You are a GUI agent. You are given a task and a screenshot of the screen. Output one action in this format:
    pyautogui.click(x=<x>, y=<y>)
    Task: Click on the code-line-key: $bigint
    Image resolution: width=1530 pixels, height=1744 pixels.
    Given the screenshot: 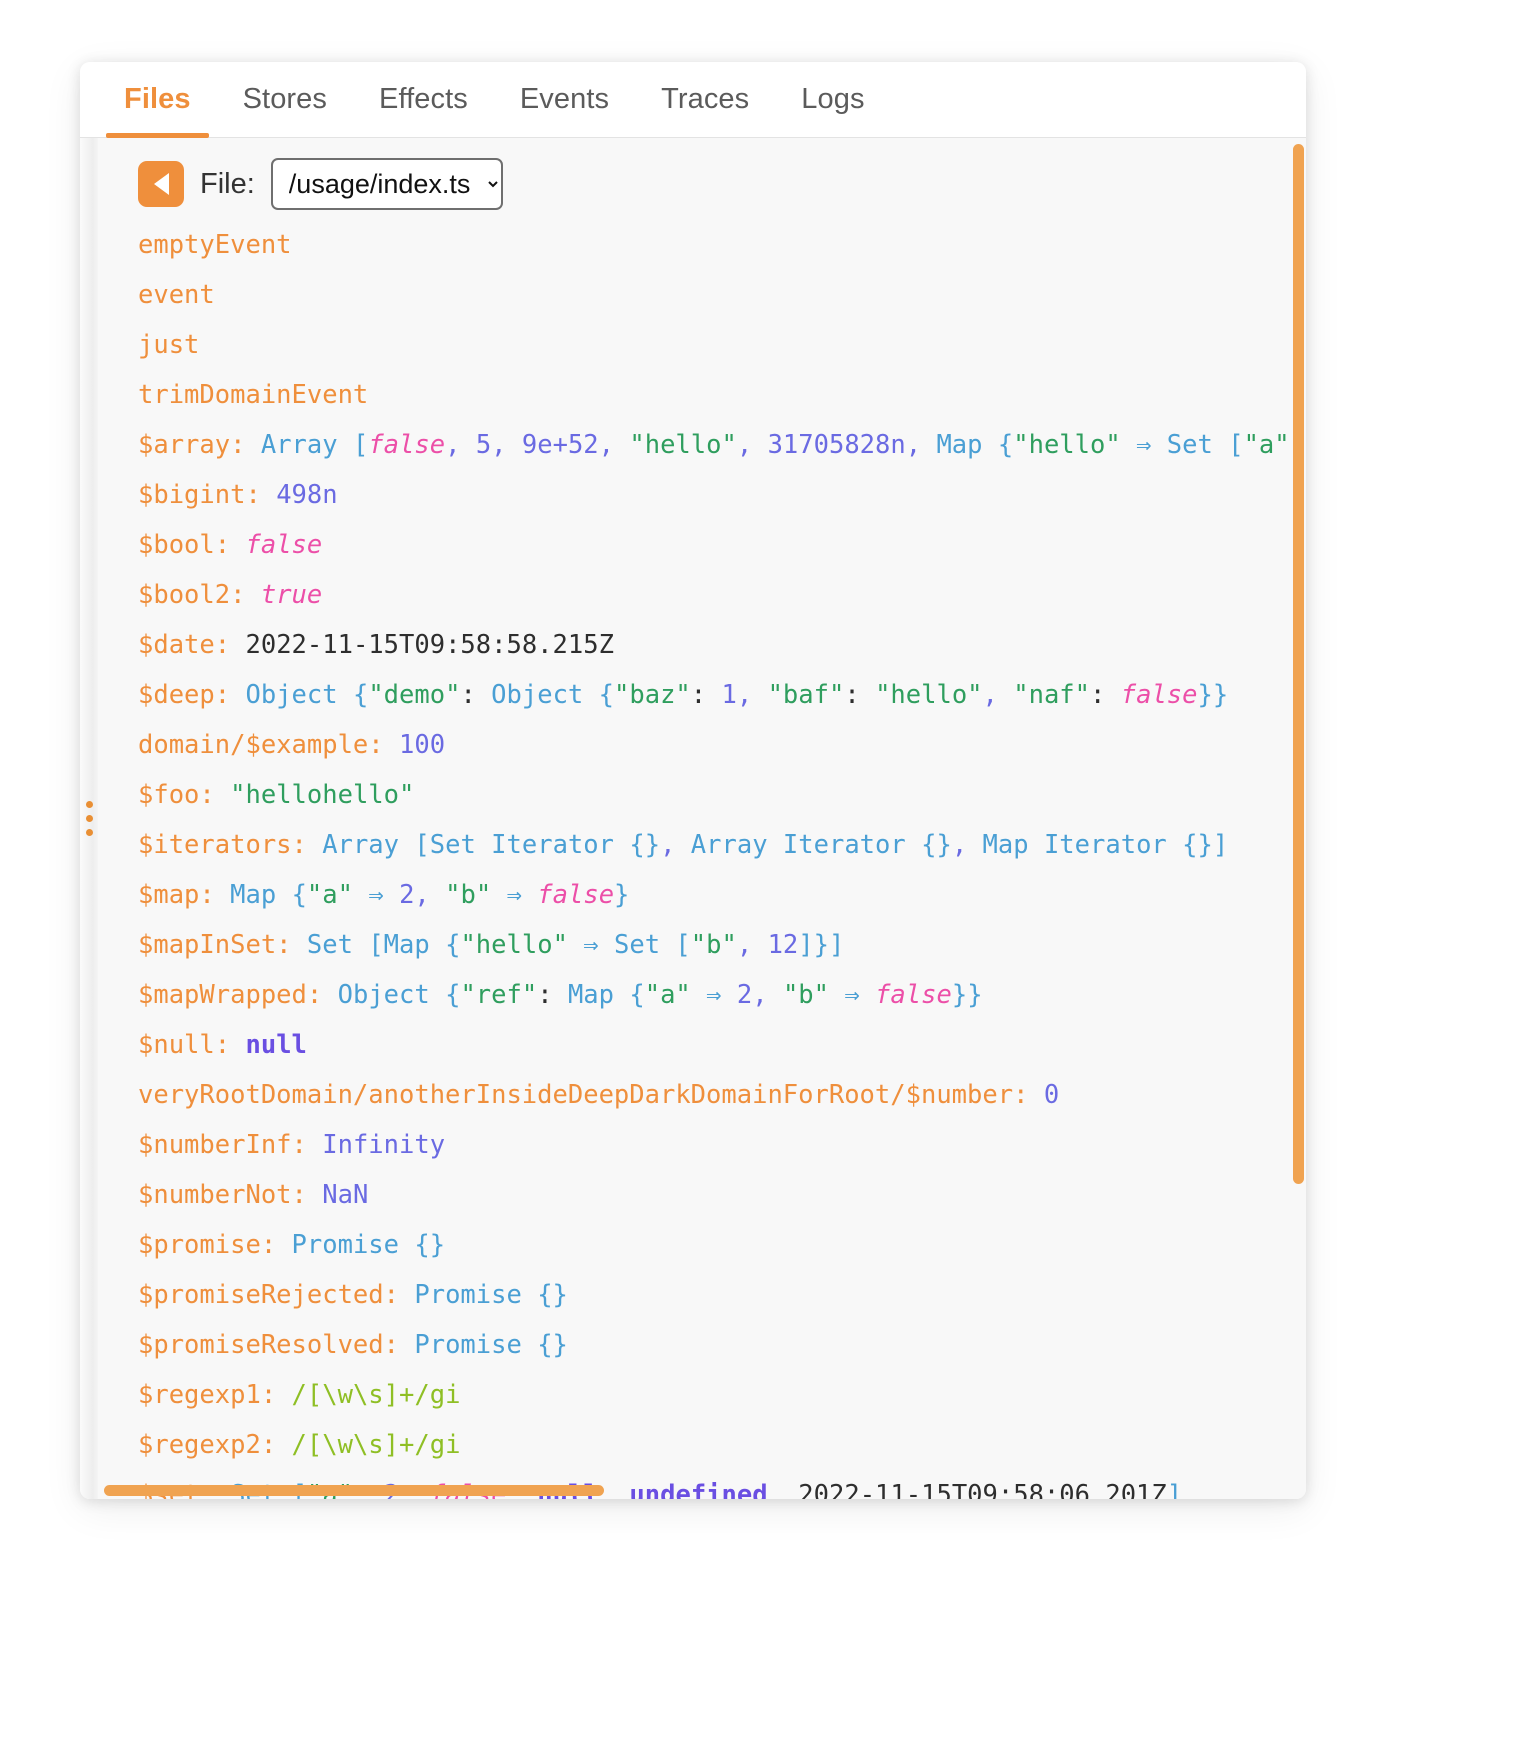 What is the action you would take?
    pyautogui.click(x=192, y=495)
    